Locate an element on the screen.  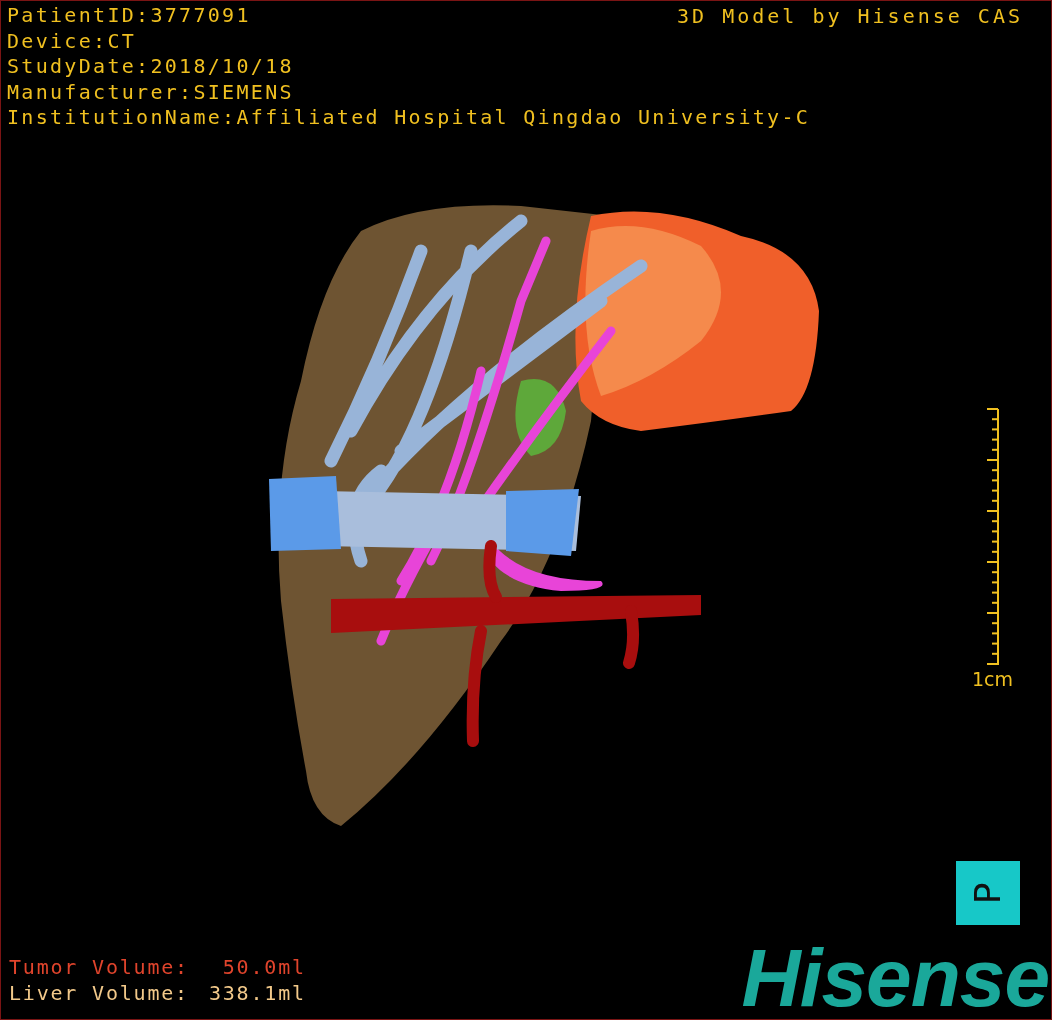
info-text: Manufacturer:SIEMENS is located at coordinates (150, 92).